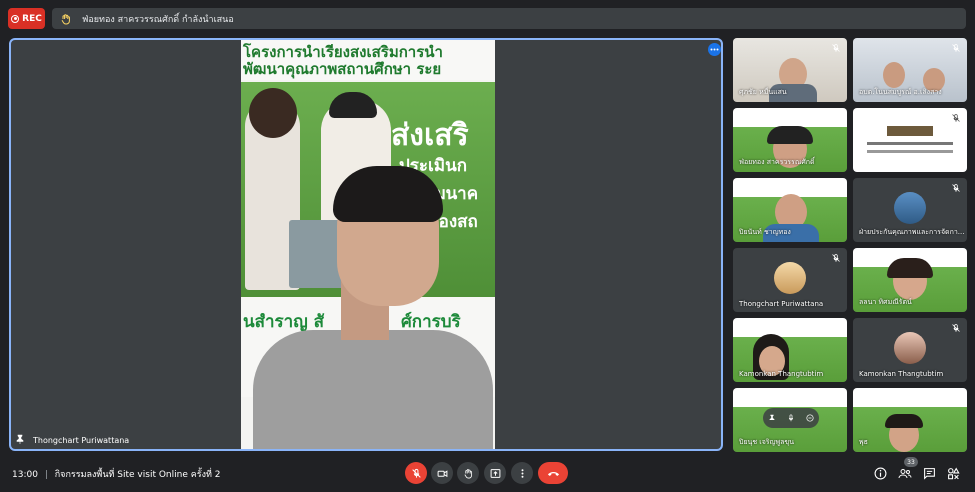  Describe the element at coordinates (910, 420) in the screenshot. I see `participant-tile-12: พุธ` at that location.